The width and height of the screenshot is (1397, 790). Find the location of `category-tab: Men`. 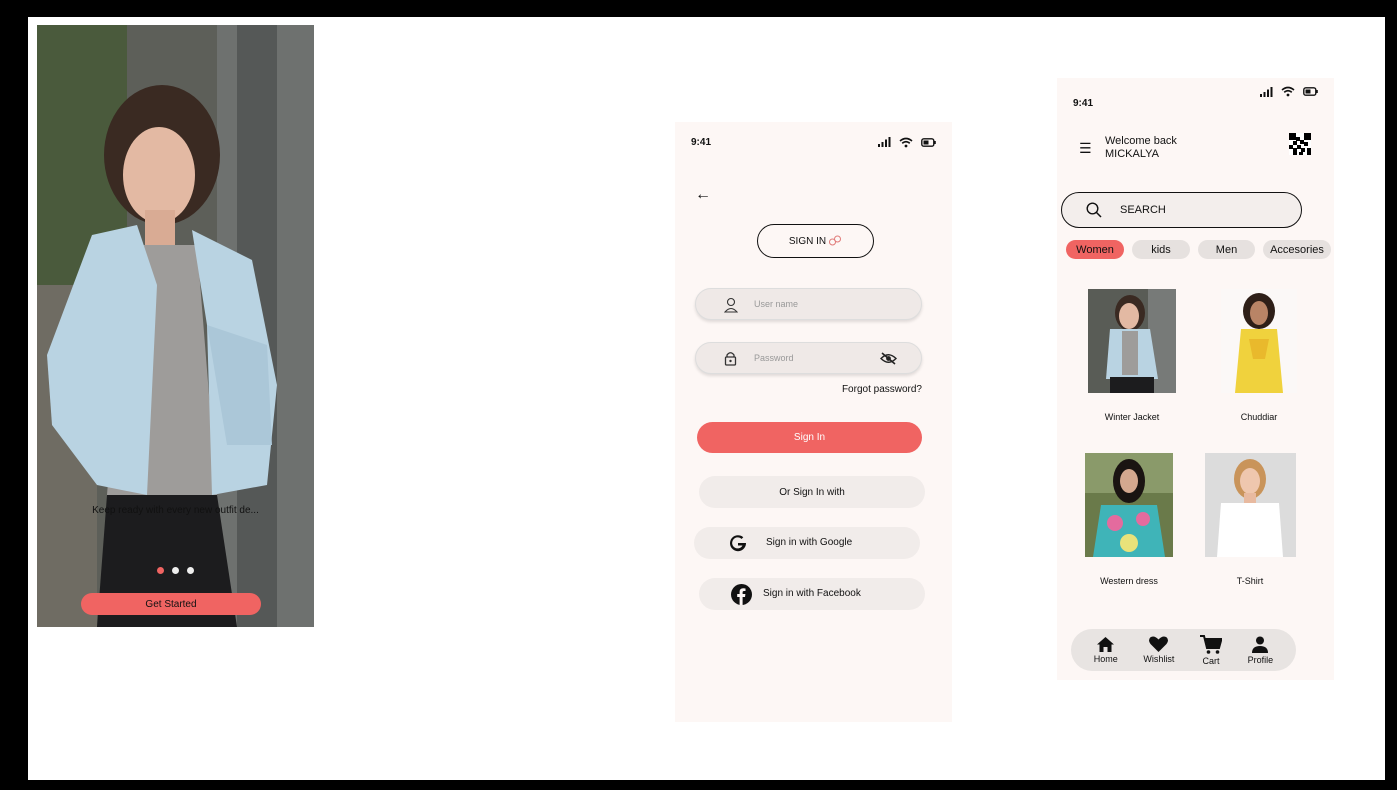

category-tab: Men is located at coordinates (1226, 249).